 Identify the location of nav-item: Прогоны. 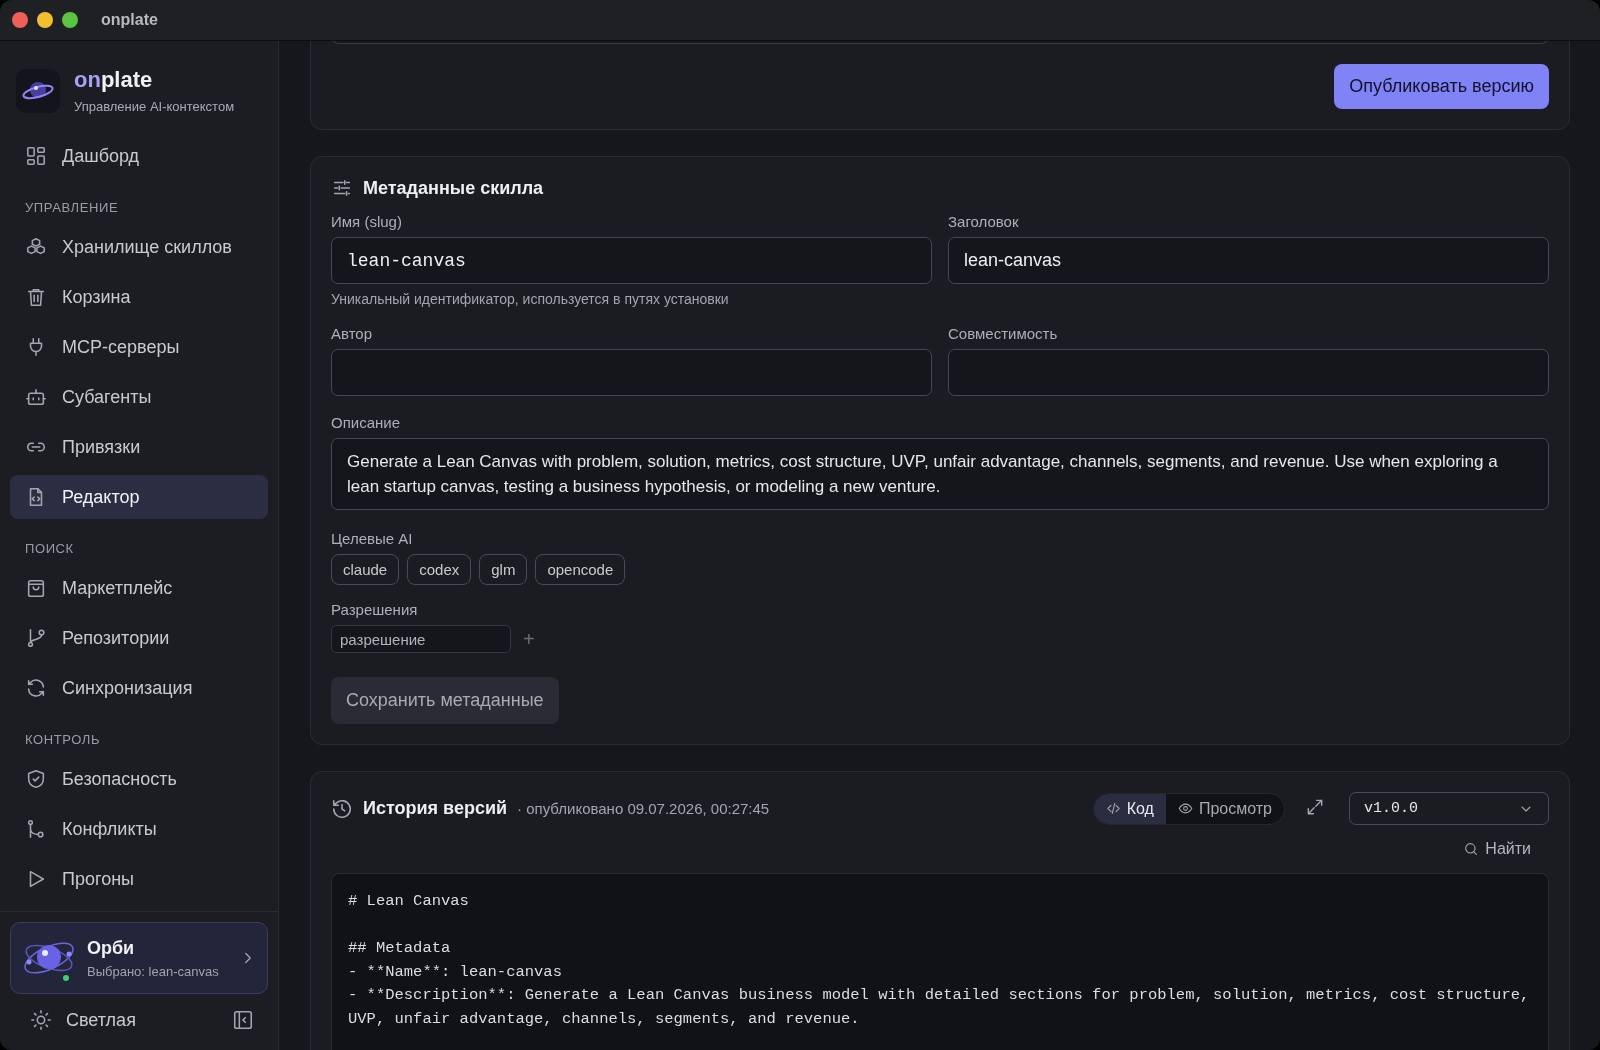
(139, 879).